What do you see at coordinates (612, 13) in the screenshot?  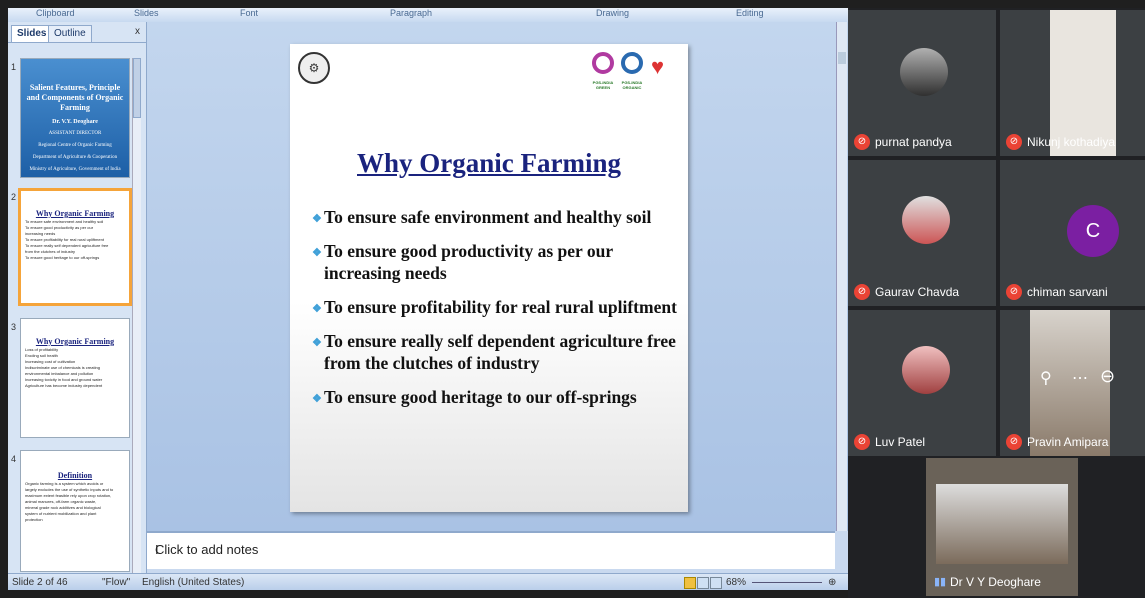 I see `ribbon-drawing: Drawing` at bounding box center [612, 13].